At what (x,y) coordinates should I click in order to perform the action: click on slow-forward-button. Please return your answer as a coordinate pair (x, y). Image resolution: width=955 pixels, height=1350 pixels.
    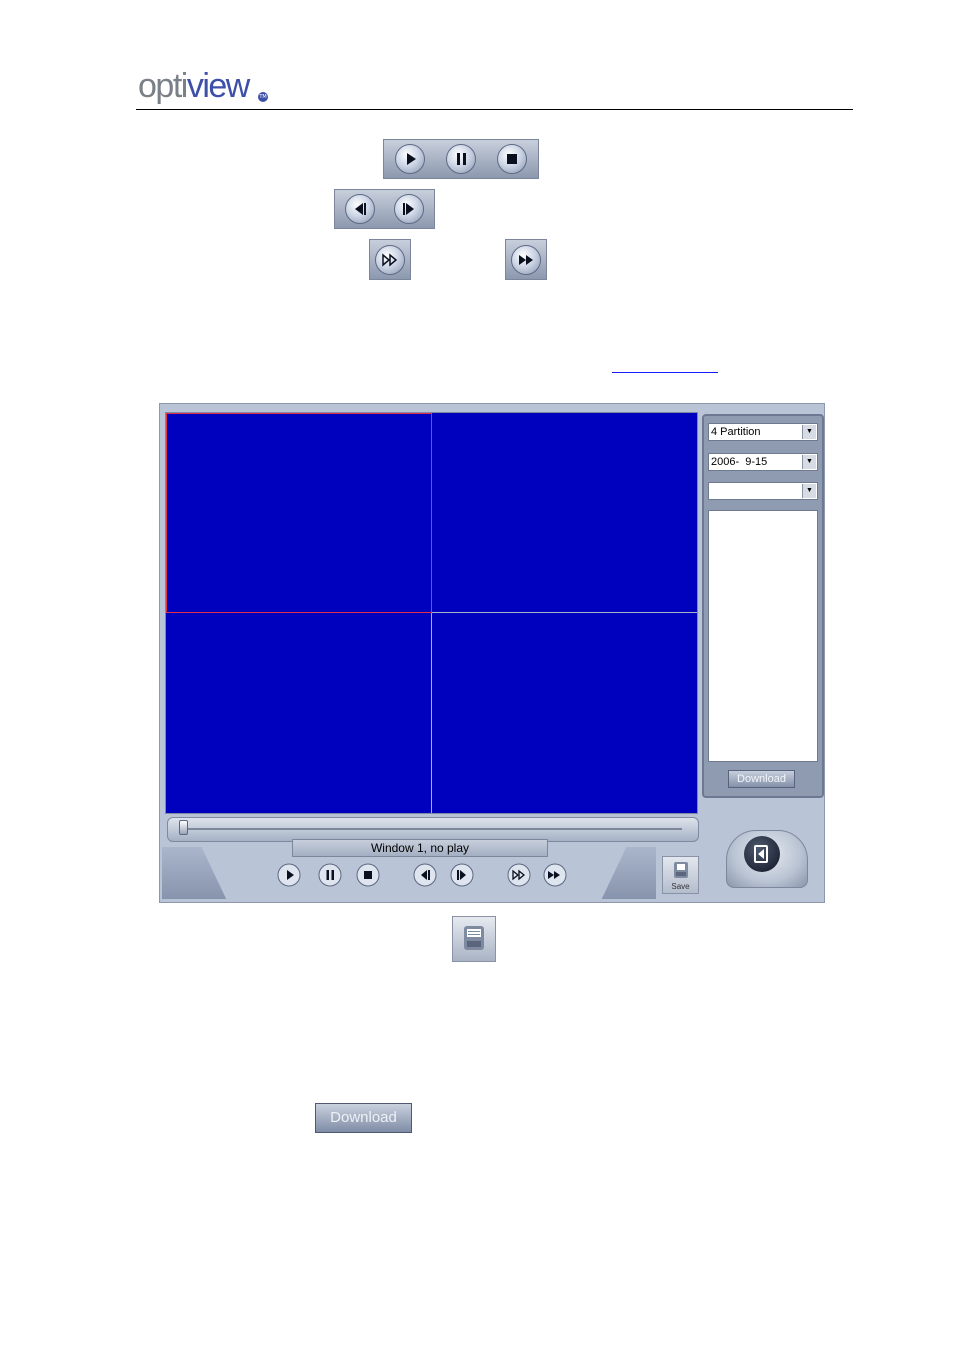
    Looking at the image, I should click on (390, 259).